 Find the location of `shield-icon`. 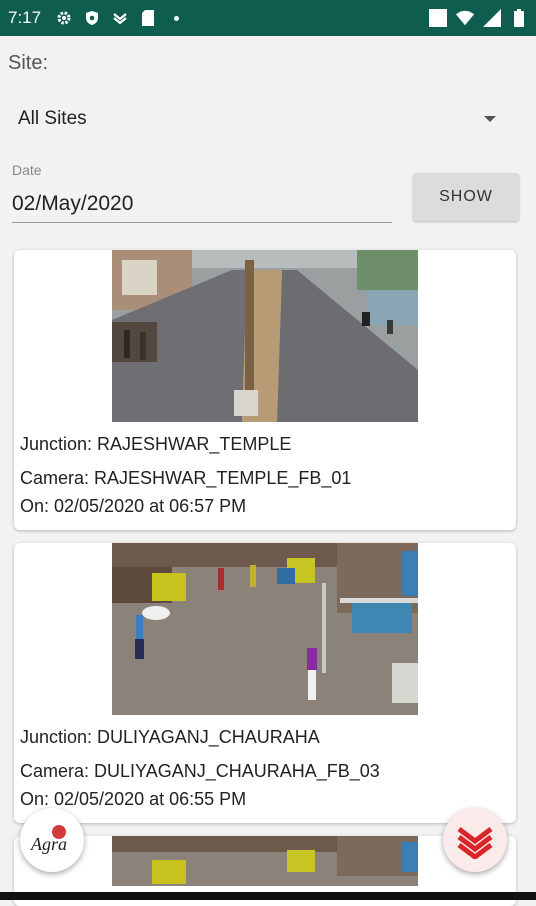

shield-icon is located at coordinates (92, 18).